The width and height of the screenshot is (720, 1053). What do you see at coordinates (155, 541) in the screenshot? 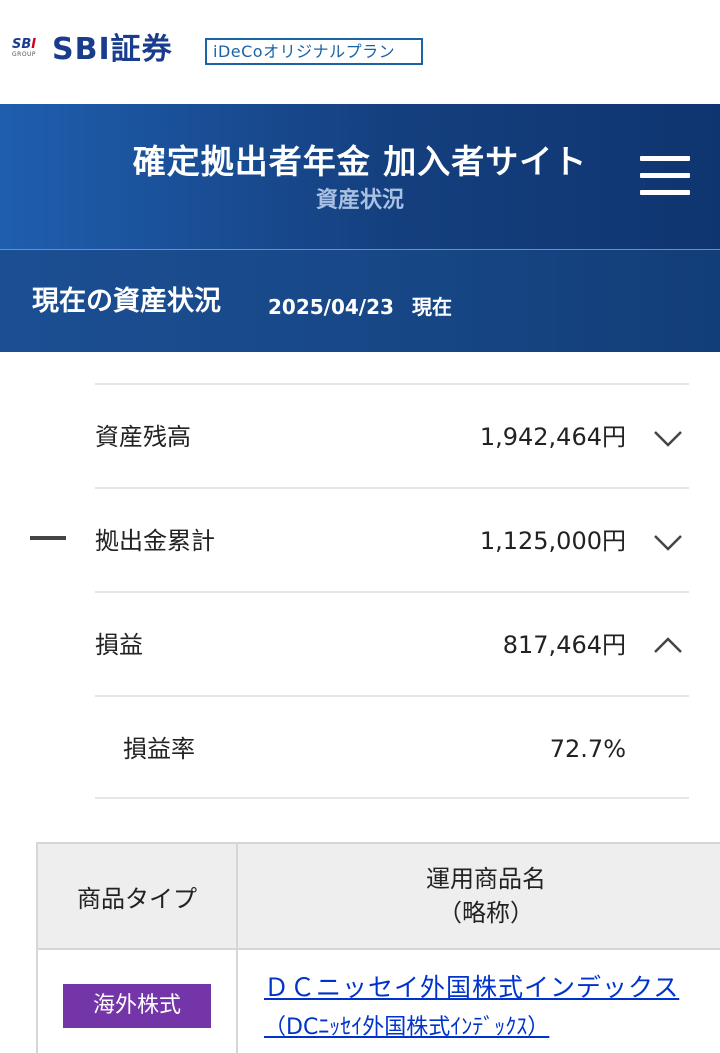
I see `summary-label: 拠出金累計` at bounding box center [155, 541].